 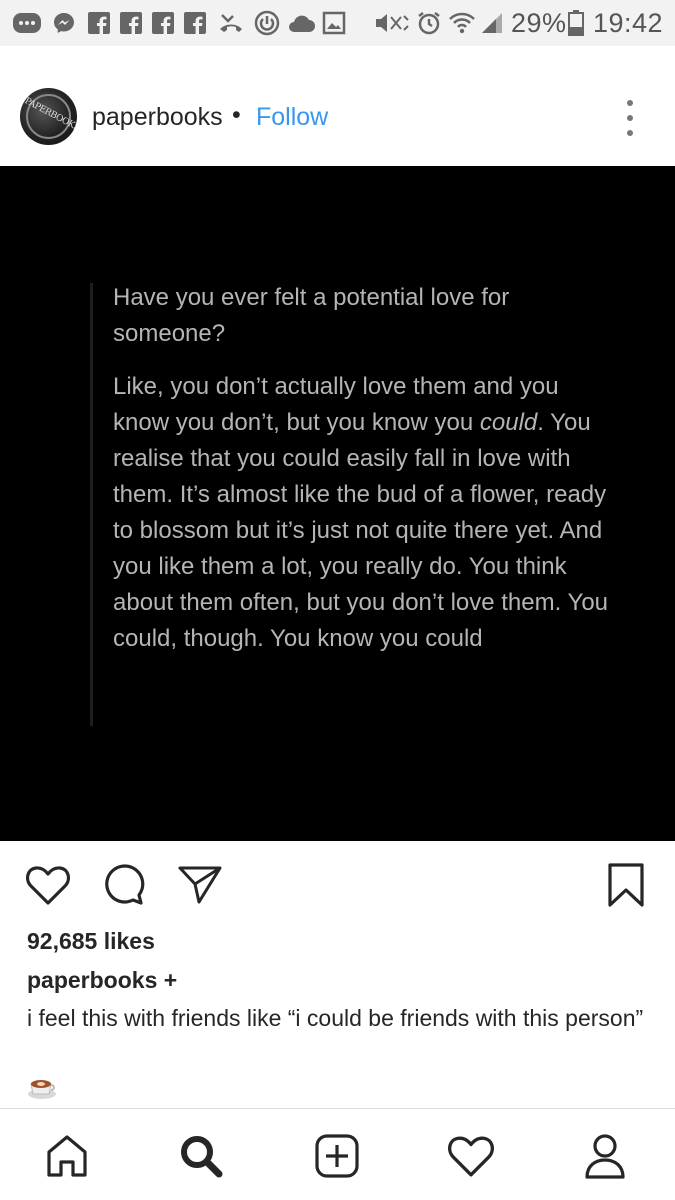 What do you see at coordinates (539, 23) in the screenshot?
I see `battery-percent: 29%` at bounding box center [539, 23].